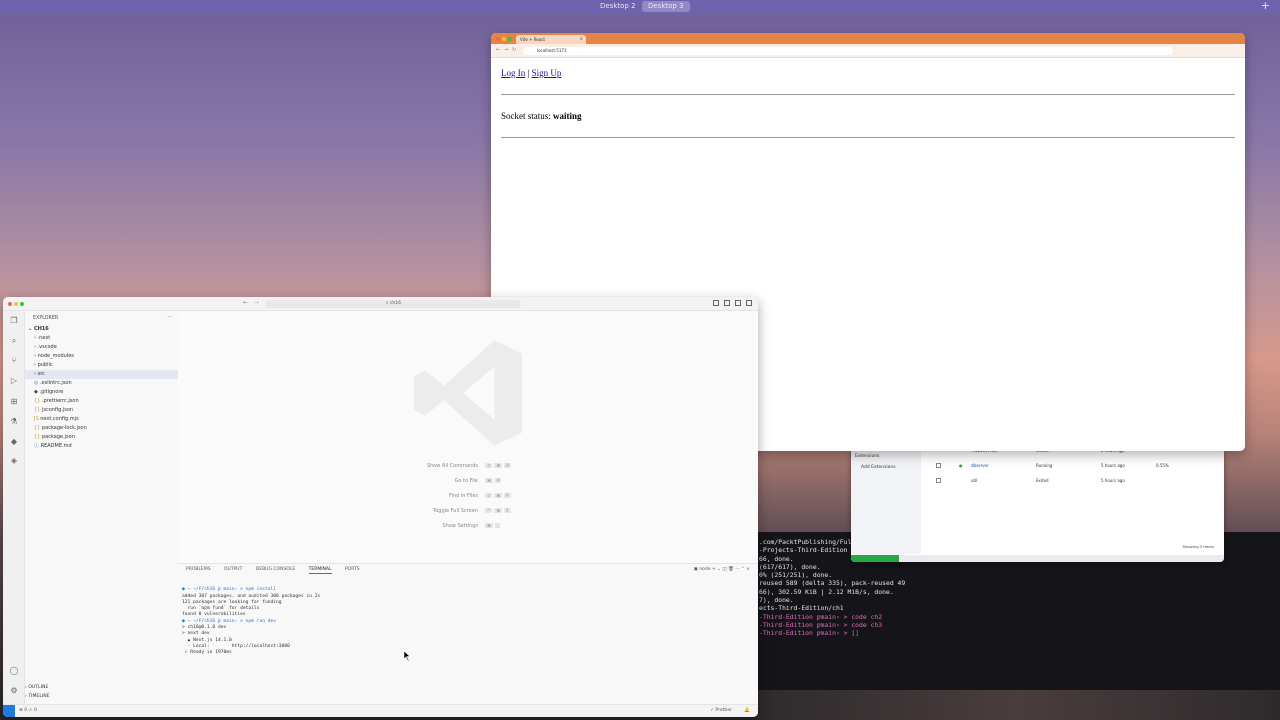  What do you see at coordinates (809, 633) in the screenshot?
I see `terminal-line: -Third-Edition ƿmain› > []` at bounding box center [809, 633].